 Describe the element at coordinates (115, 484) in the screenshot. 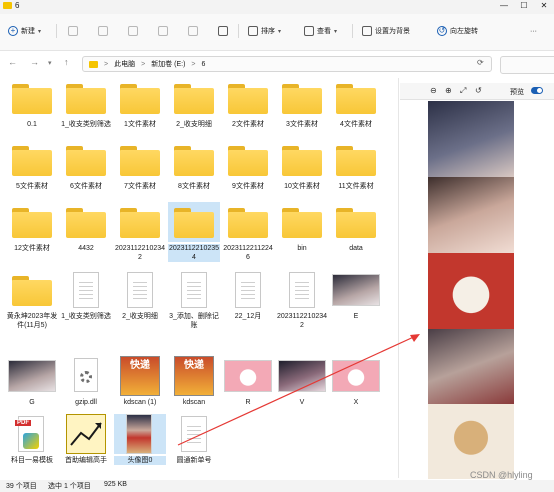

I see `selection-size: 925 KB` at that location.